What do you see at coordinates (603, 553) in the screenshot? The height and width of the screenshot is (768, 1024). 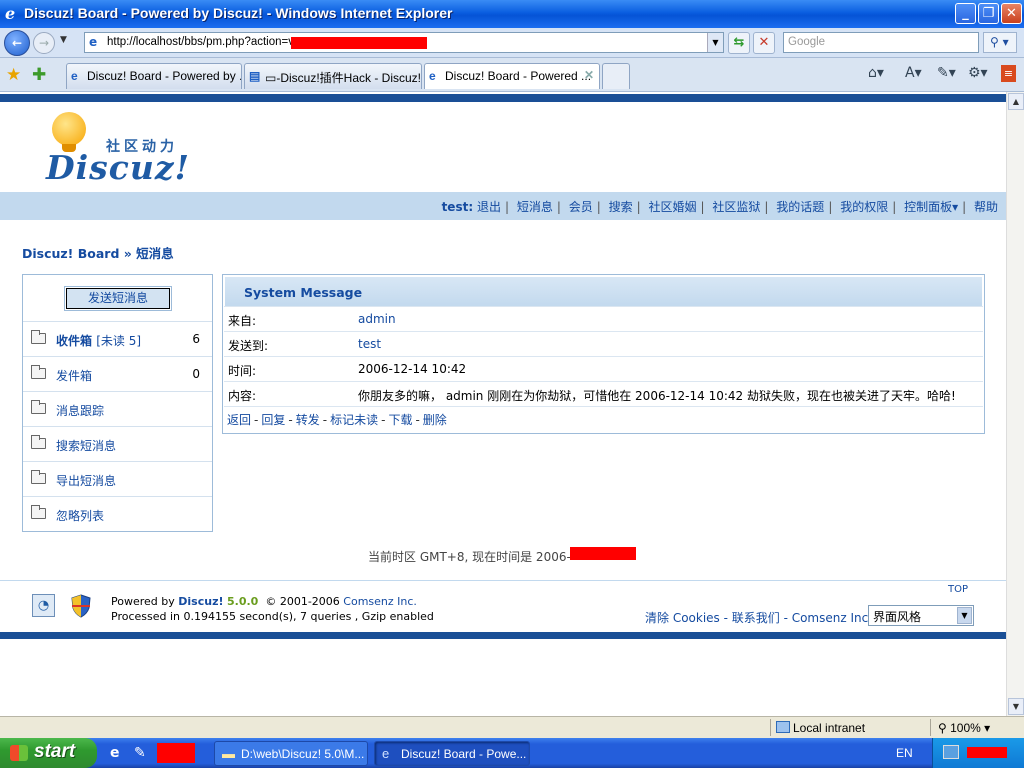 I see `redacted-time` at bounding box center [603, 553].